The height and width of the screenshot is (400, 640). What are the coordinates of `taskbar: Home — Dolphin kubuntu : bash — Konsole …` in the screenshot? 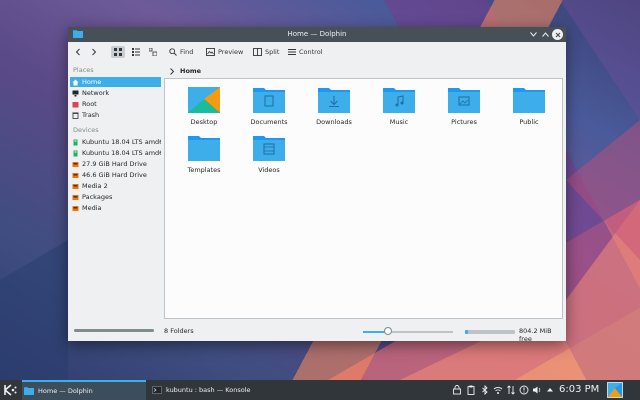 It's located at (320, 390).